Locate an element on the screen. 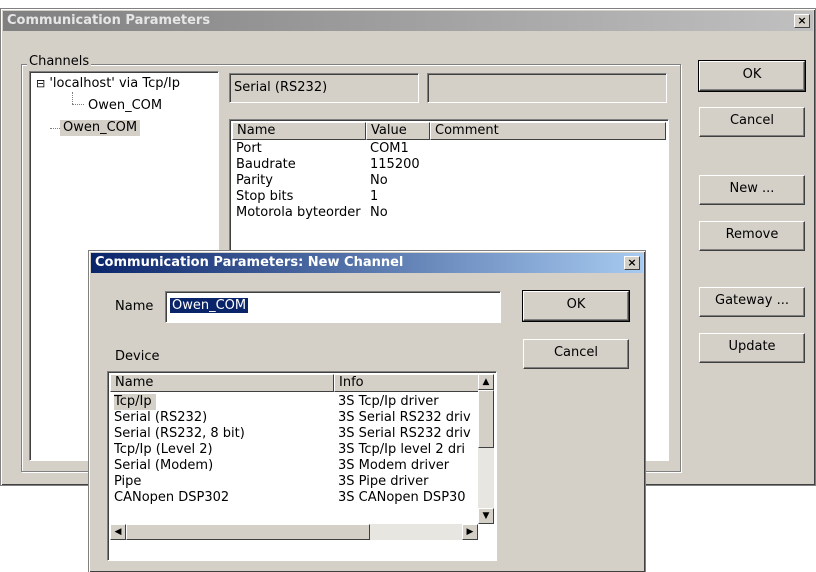 The height and width of the screenshot is (572, 816). device-info: 3S Modem driver is located at coordinates (394, 465).